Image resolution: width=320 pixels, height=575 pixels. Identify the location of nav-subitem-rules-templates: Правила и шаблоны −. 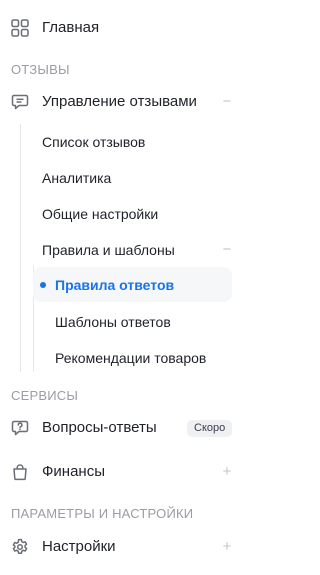
(128, 250).